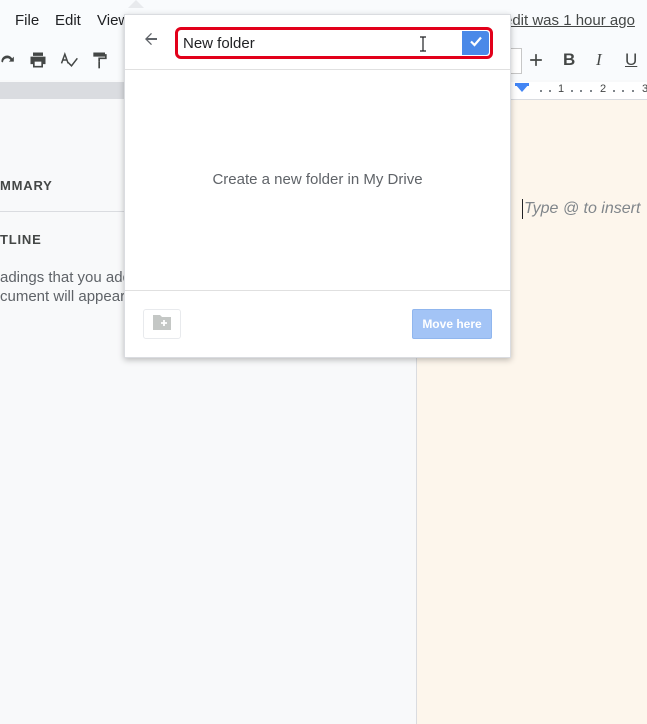 The height and width of the screenshot is (724, 647). Describe the element at coordinates (522, 88) in the screenshot. I see `indent-marker` at that location.